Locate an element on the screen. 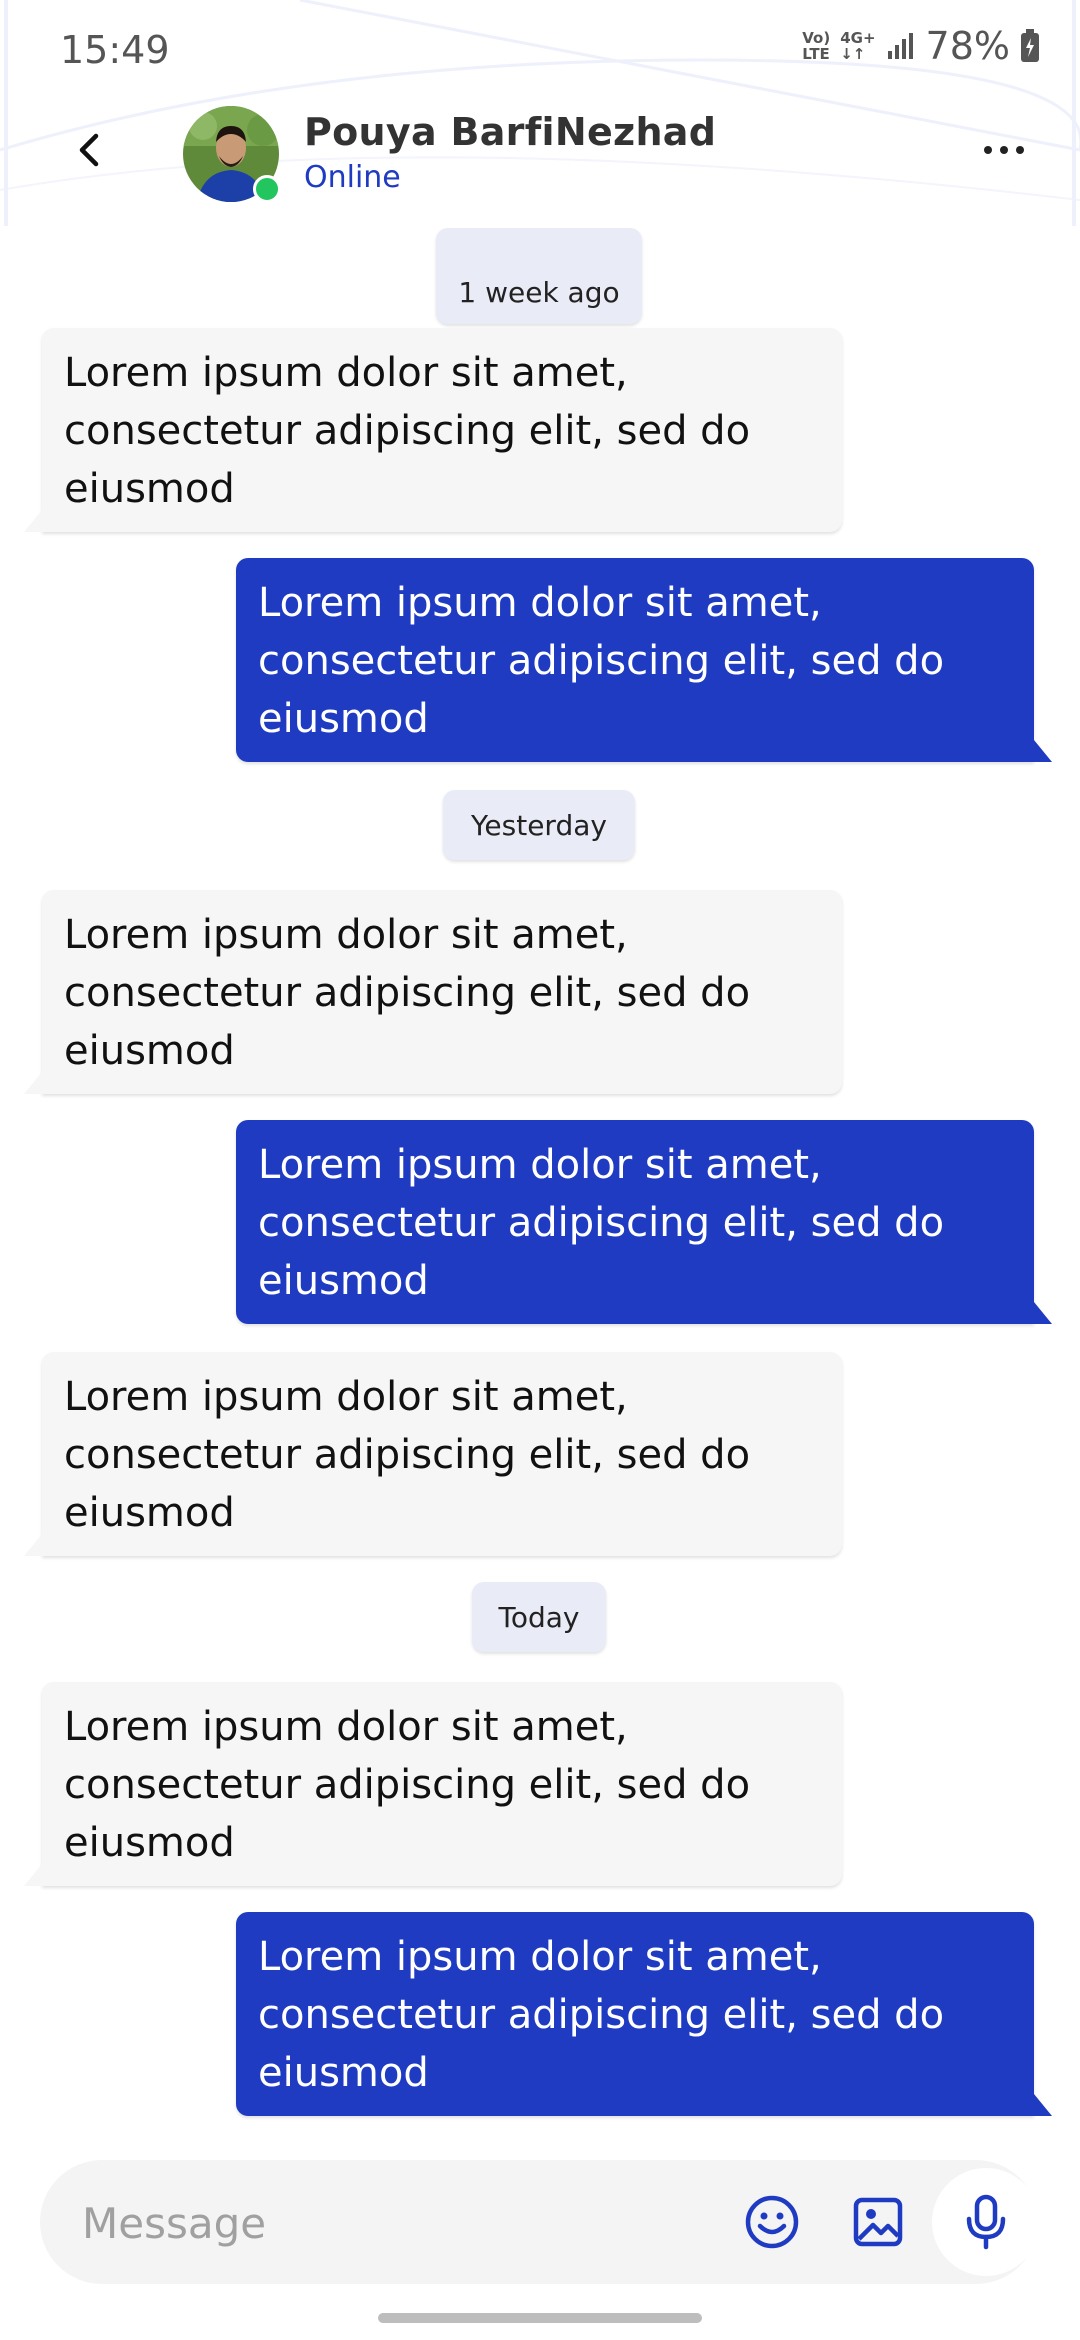 This screenshot has height=2340, width=1080. date-label: Today is located at coordinates (539, 1617).